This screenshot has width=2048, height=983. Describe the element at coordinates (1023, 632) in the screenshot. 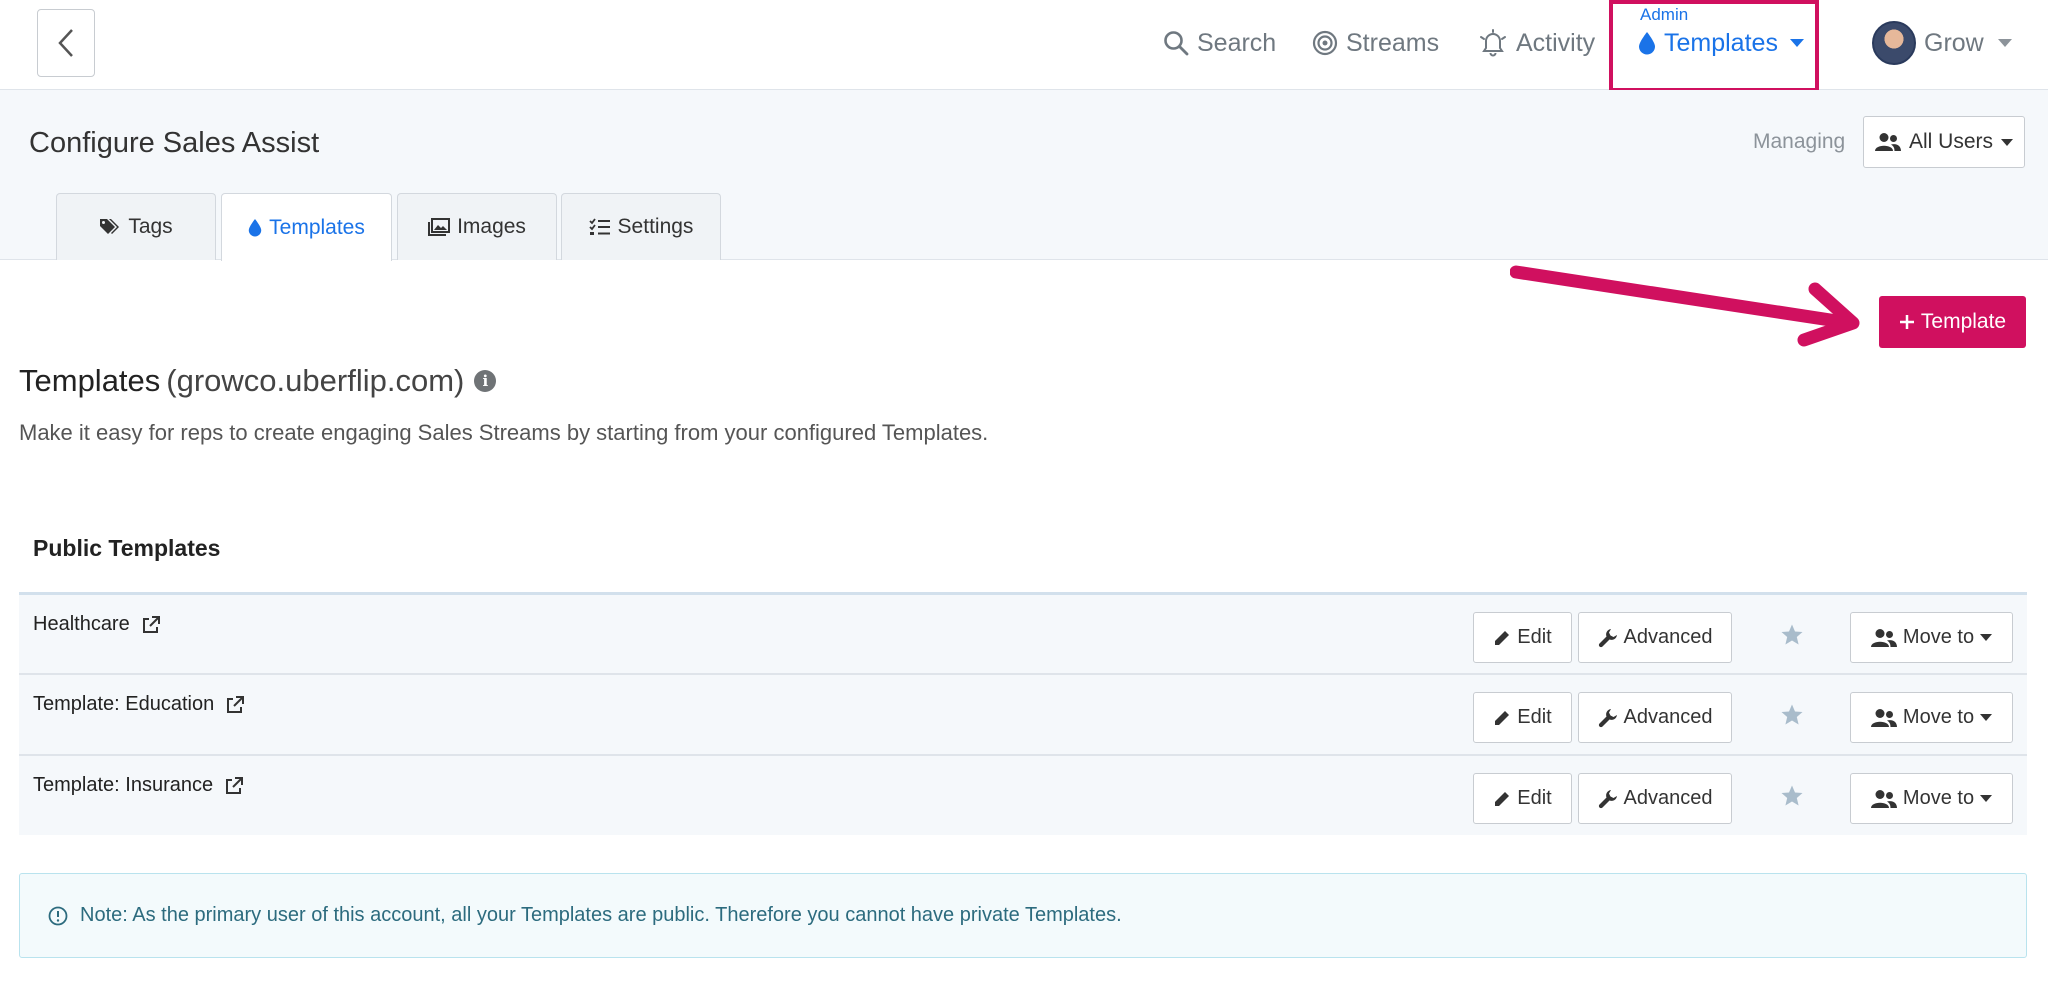

I see `table-row: Healthcare Edit Advanced Move to` at that location.